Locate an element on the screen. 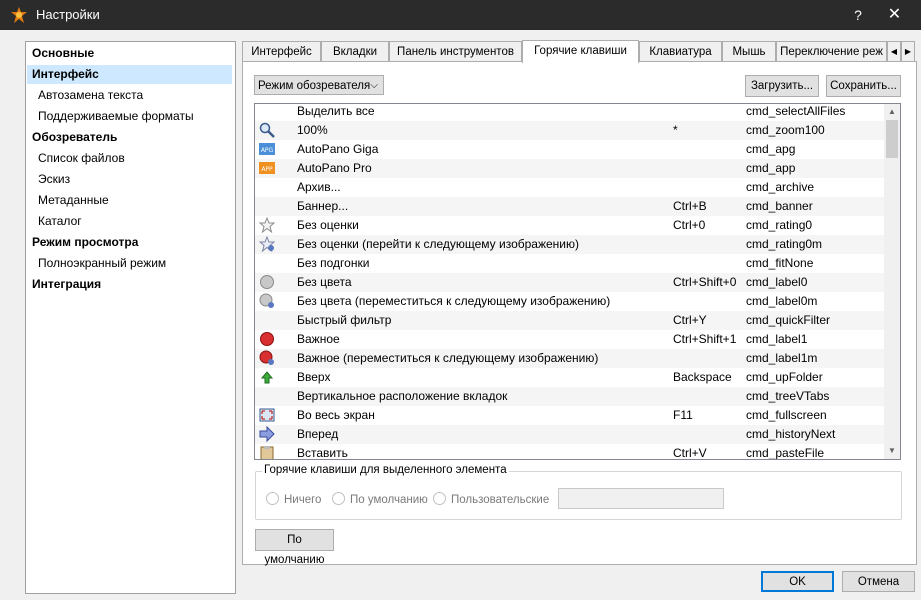  shortcut-row: Вверх Backspace cmd_upFolder is located at coordinates (570, 377).